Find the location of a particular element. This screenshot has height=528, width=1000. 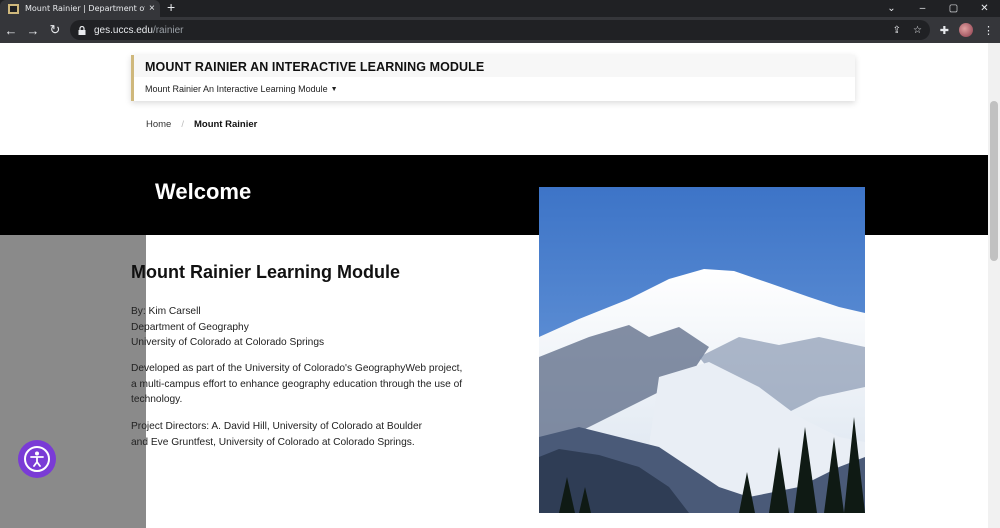

back-button: ← is located at coordinates (11, 30).